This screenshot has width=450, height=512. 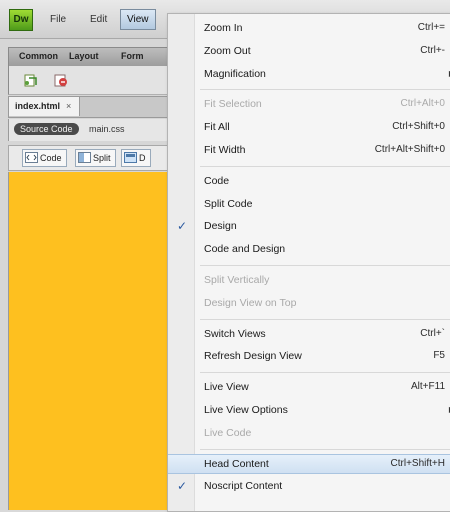 I want to click on menu-item-label: Head Content, so click(x=236, y=463).